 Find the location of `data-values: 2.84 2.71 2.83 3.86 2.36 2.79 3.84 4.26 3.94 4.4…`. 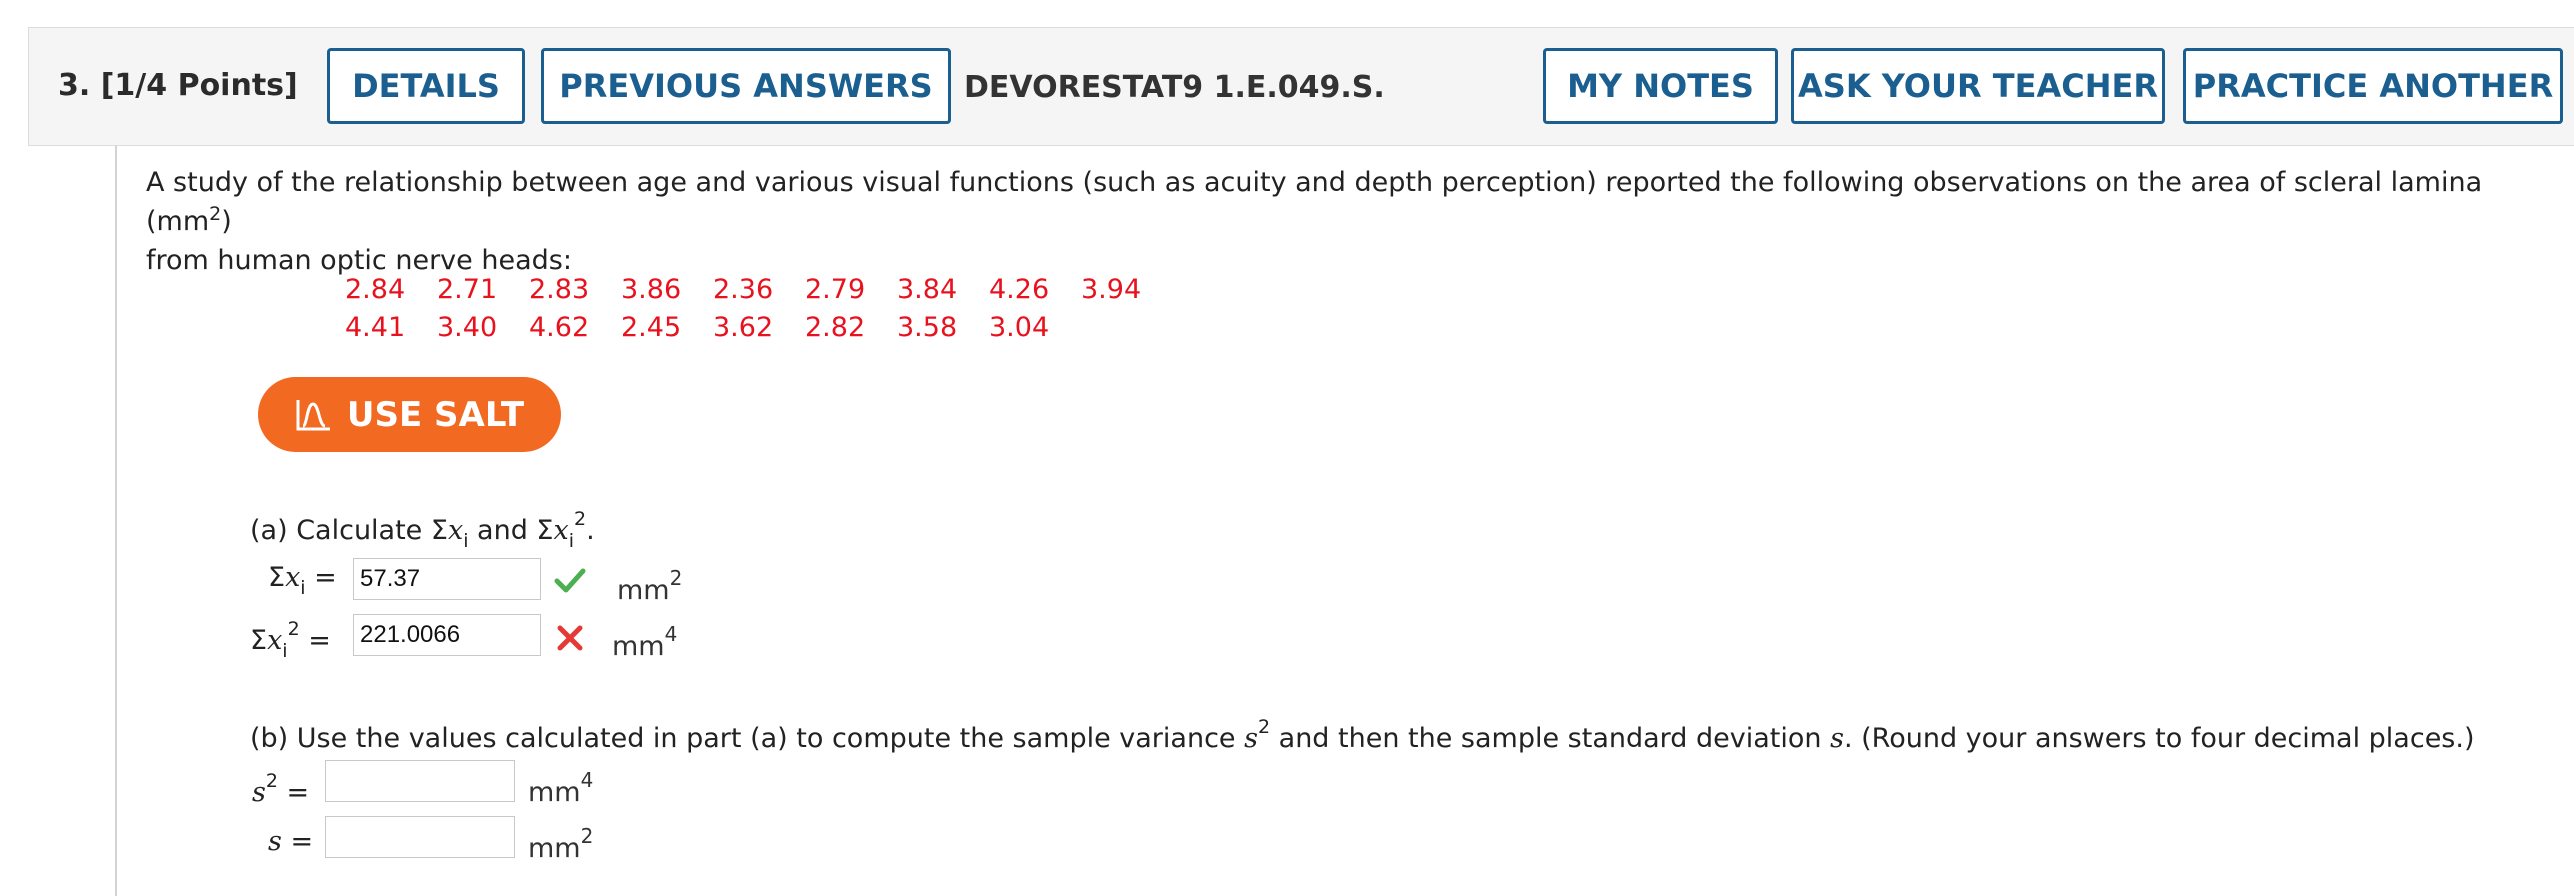

data-values: 2.84 2.71 2.83 3.86 2.36 2.79 3.84 4.26 3.94 4.4… is located at coordinates (759, 312).